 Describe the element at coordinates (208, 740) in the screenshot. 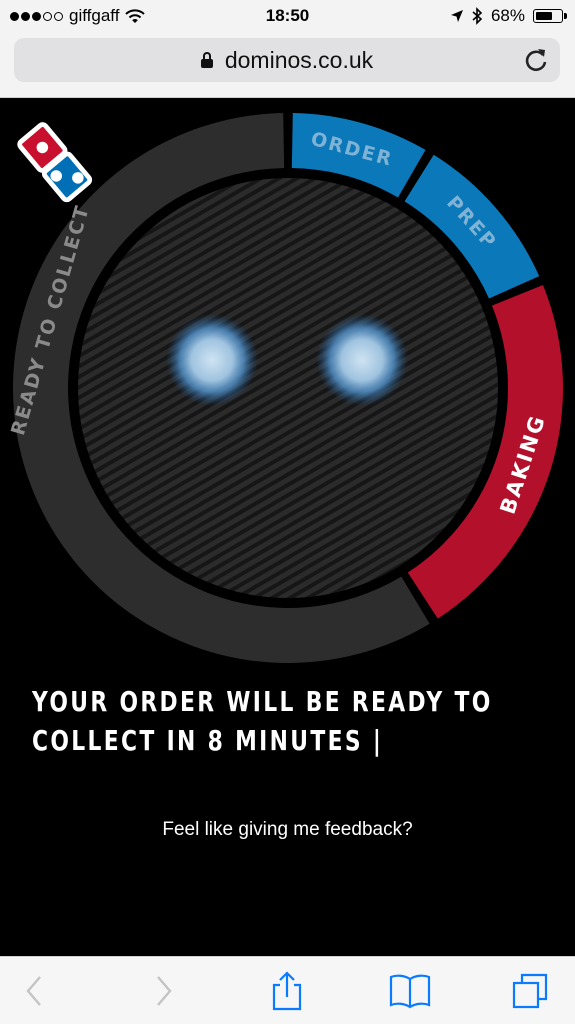

I see `order-status-line-2: COLLECT IN 8 MINUTES |` at that location.